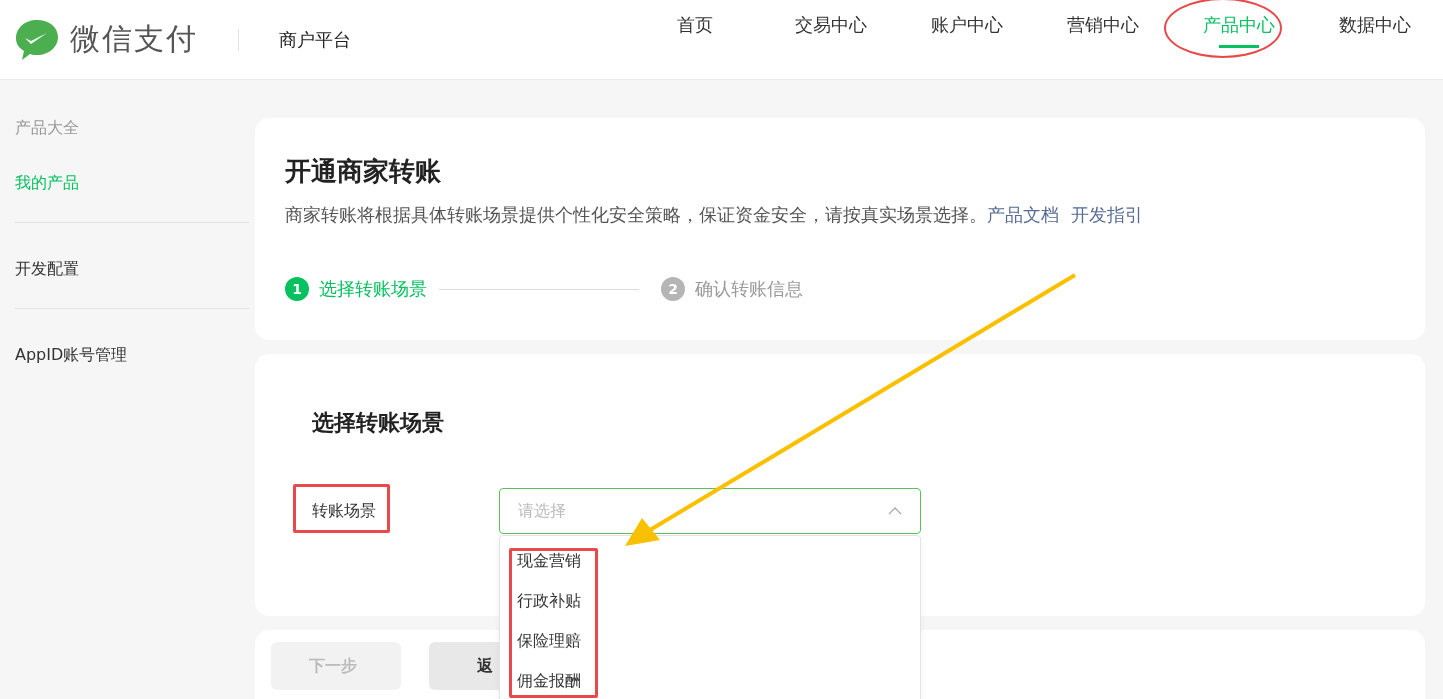 The height and width of the screenshot is (699, 1443). I want to click on sidebar-heading: 产品大全, so click(47, 128).